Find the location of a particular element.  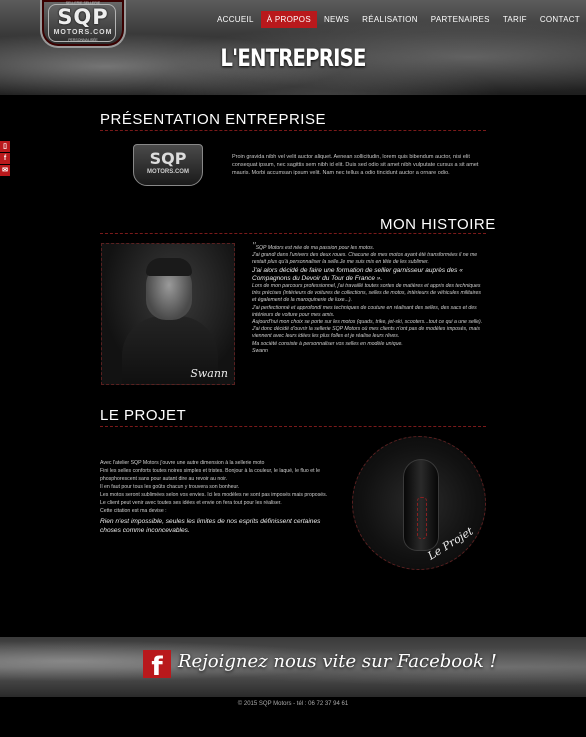

projet-line: Cette citation est ma devise : is located at coordinates (133, 511).